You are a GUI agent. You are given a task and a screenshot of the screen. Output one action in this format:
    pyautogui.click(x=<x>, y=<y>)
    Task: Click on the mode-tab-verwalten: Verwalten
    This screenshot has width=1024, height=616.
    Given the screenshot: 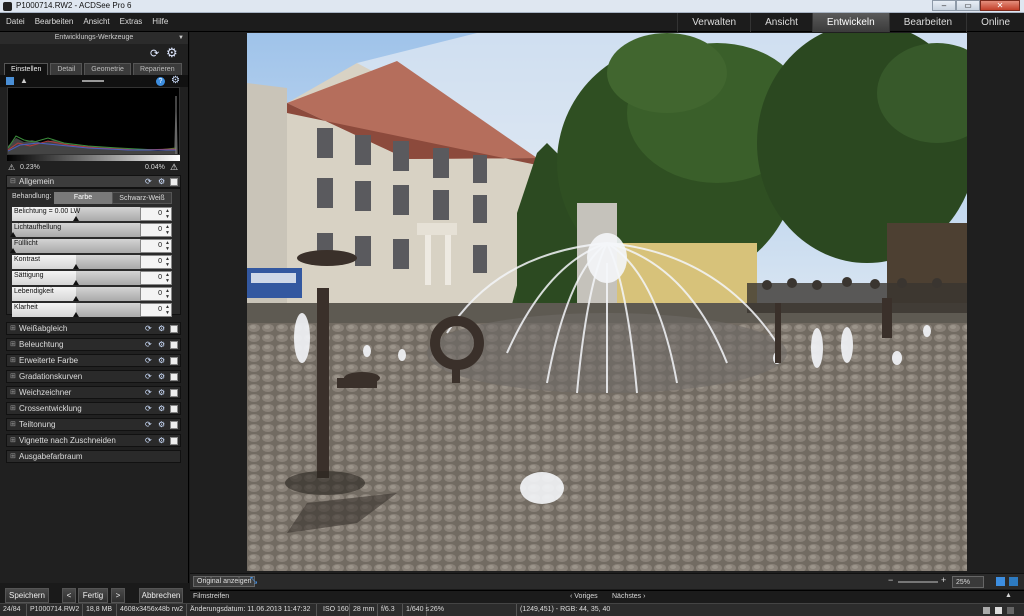 What is the action you would take?
    pyautogui.click(x=713, y=22)
    